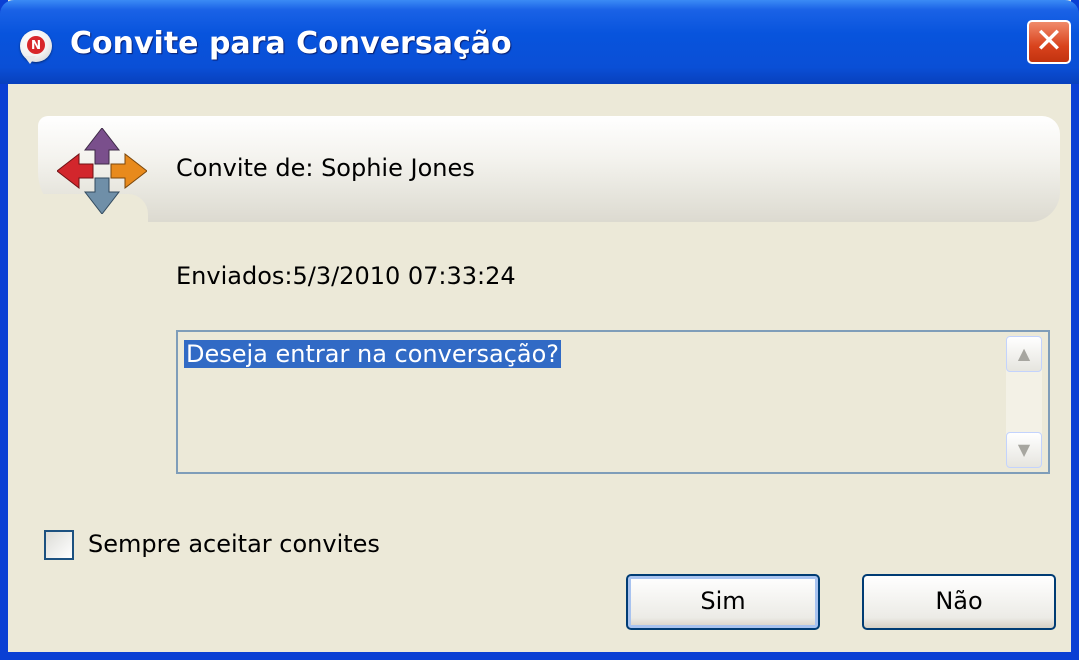 This screenshot has height=660, width=1079. I want to click on invitation-from-name: Sophie Jones, so click(398, 168).